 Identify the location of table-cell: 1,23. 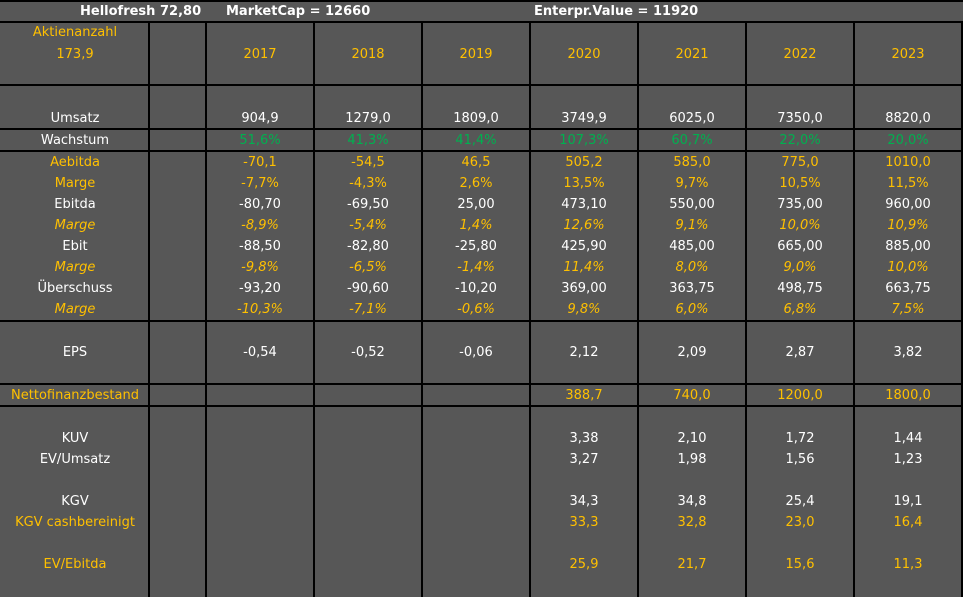
(908, 459).